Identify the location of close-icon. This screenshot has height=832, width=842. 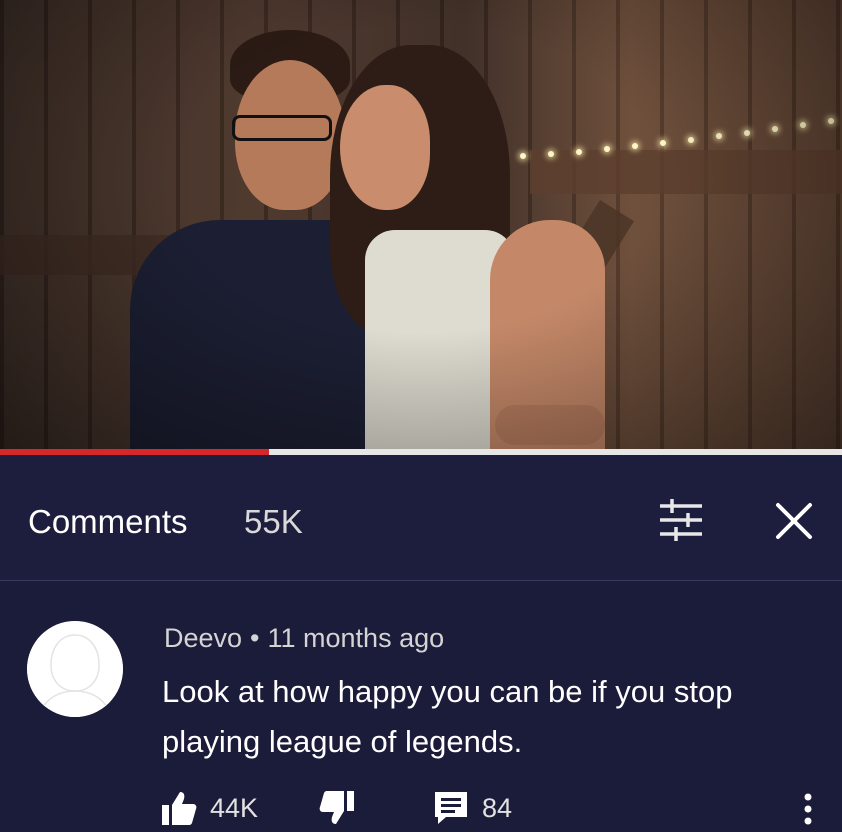
(794, 521).